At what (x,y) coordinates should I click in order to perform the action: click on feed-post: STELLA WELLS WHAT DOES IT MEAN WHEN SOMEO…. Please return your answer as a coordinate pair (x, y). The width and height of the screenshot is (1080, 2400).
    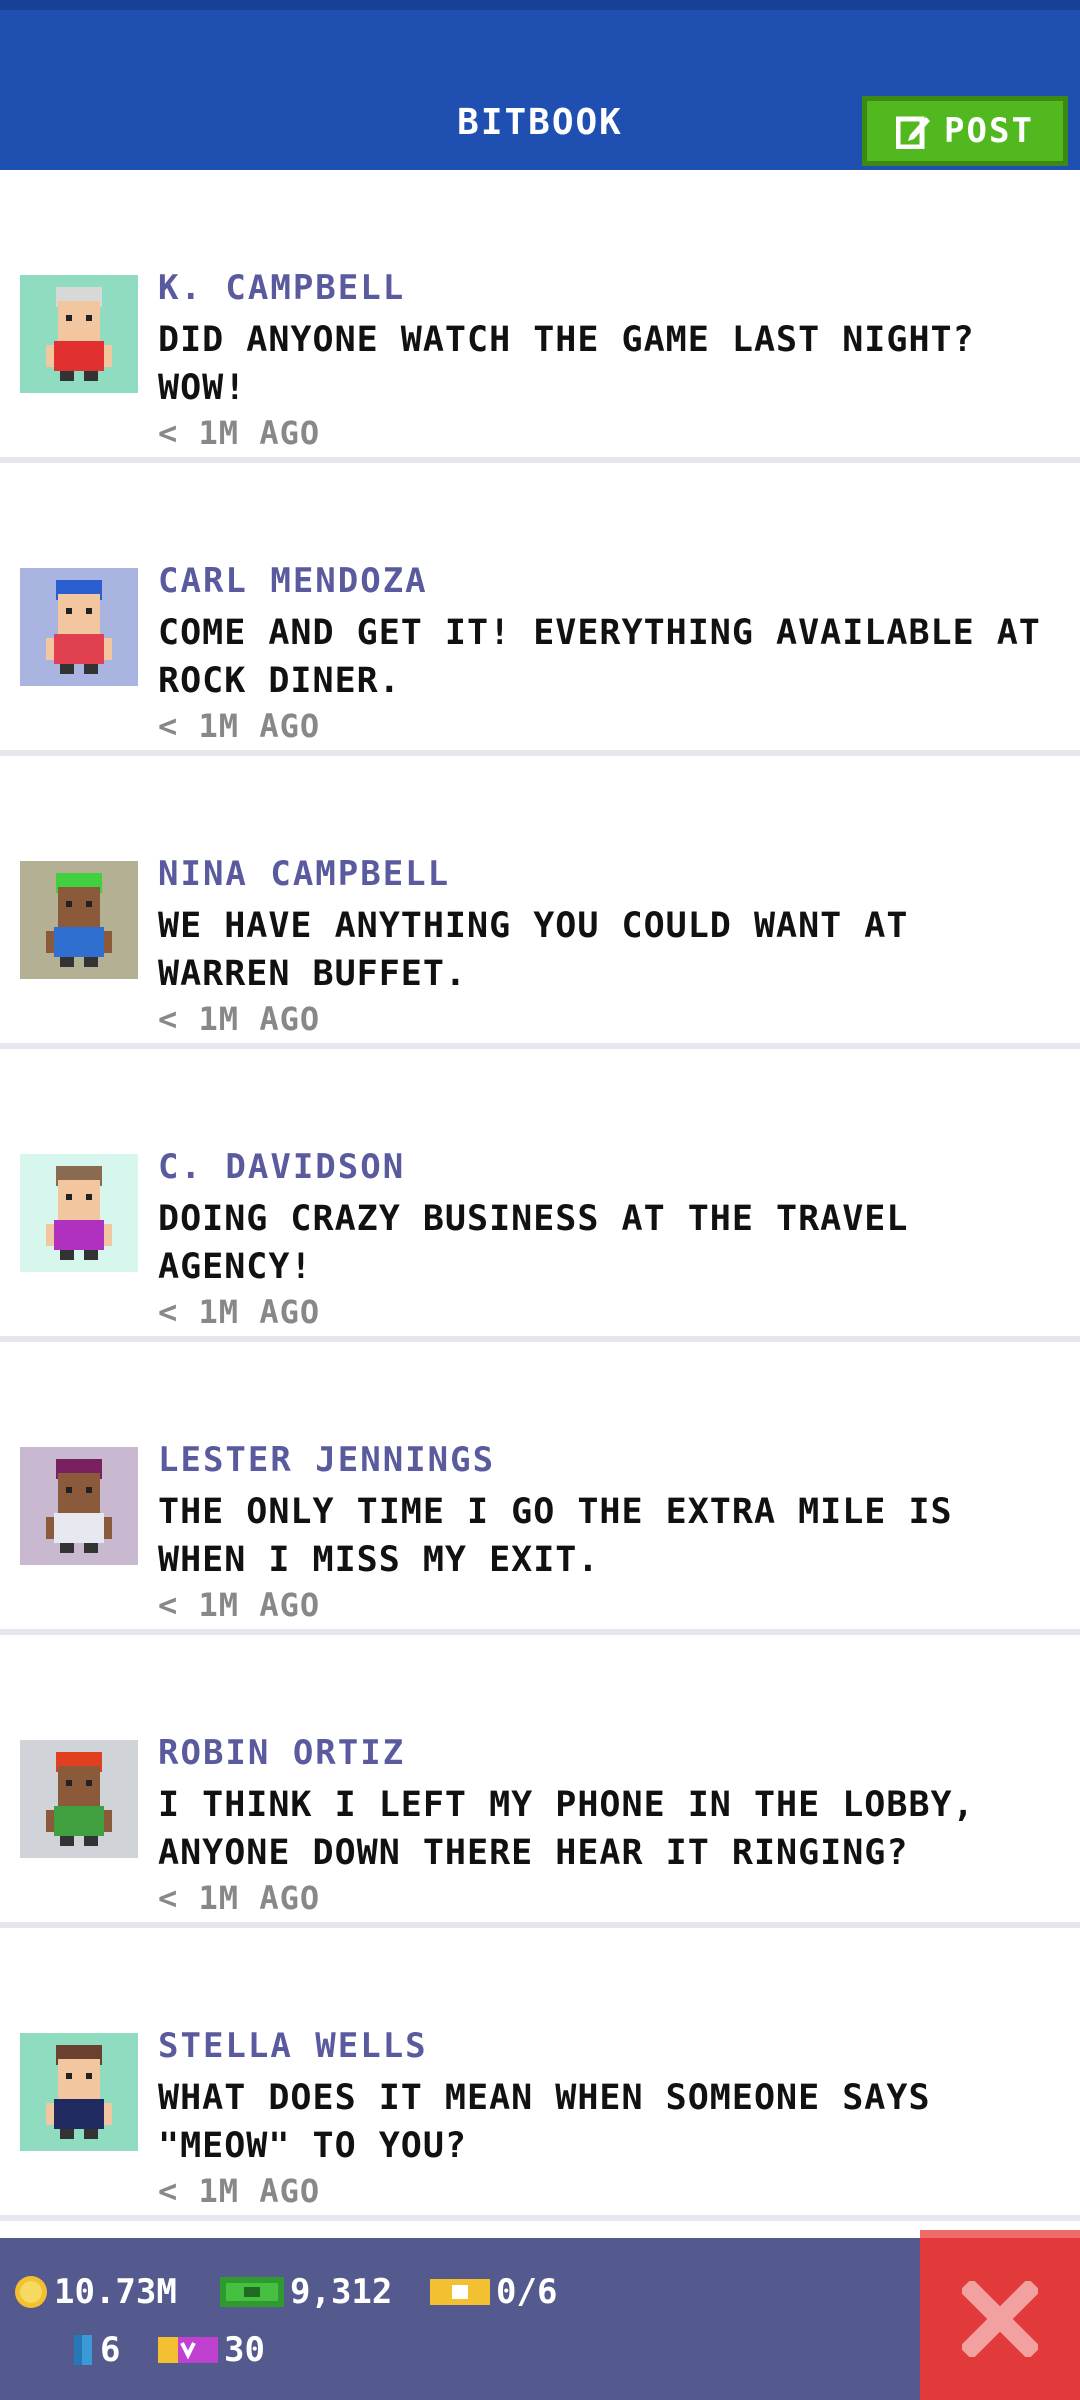
    Looking at the image, I should click on (540, 2074).